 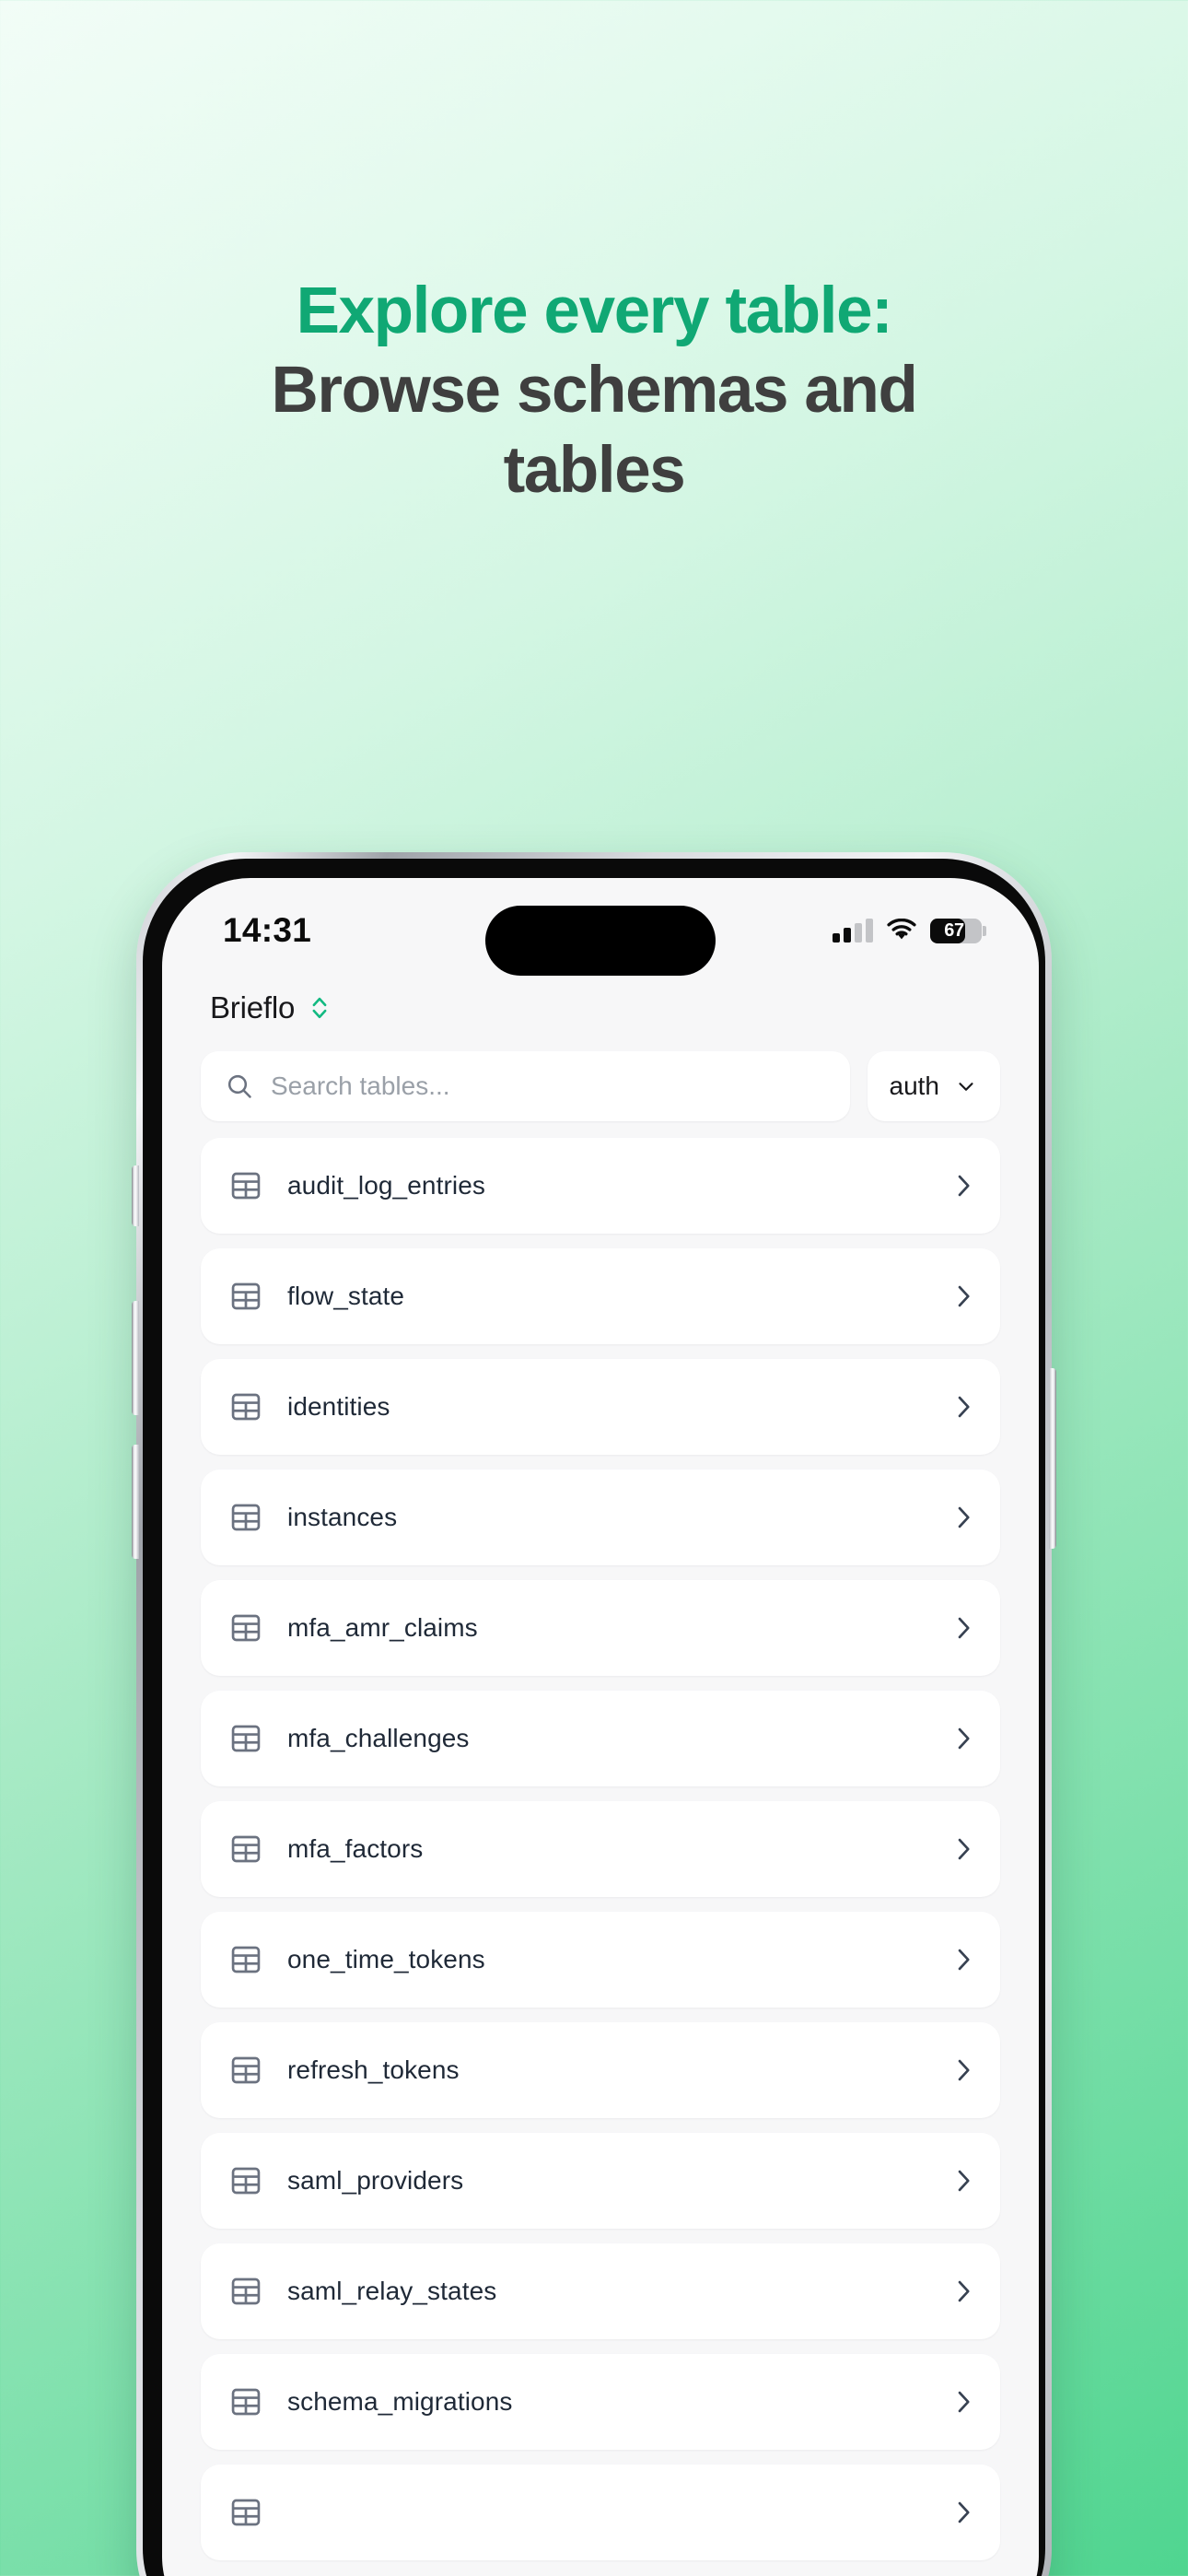 I want to click on table-row-label: mfa_amr_claims, so click(x=382, y=1627).